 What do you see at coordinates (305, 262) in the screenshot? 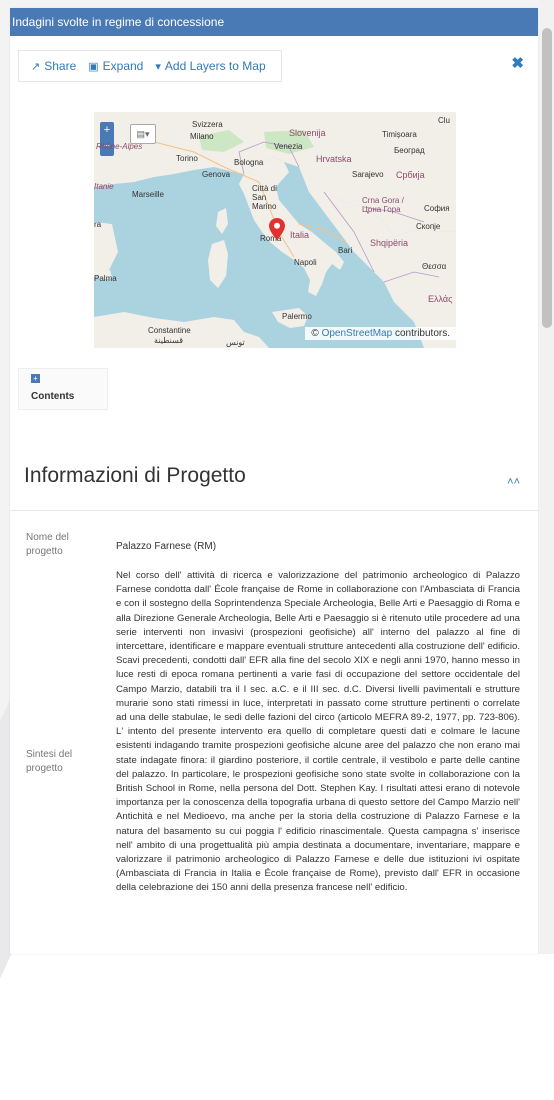
I see `map-label: Napoli` at bounding box center [305, 262].